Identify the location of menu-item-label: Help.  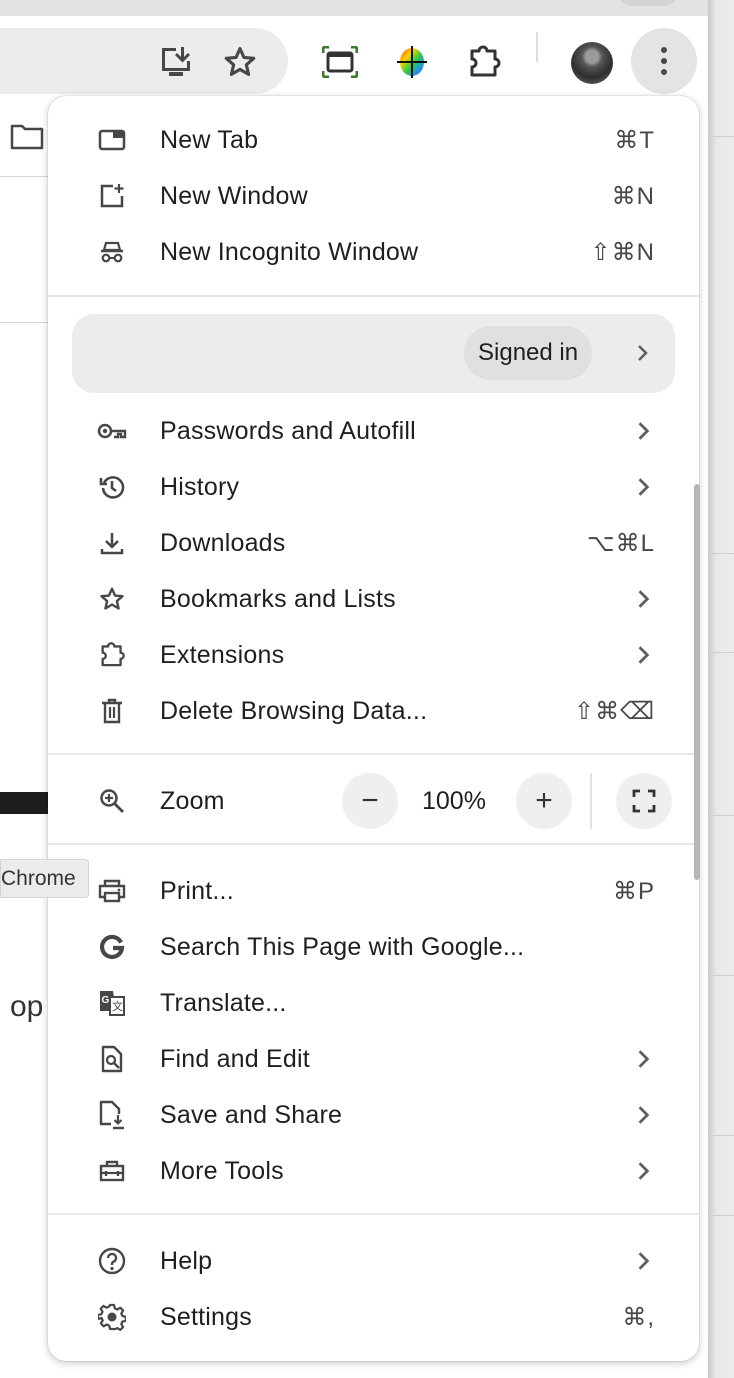
(186, 1260).